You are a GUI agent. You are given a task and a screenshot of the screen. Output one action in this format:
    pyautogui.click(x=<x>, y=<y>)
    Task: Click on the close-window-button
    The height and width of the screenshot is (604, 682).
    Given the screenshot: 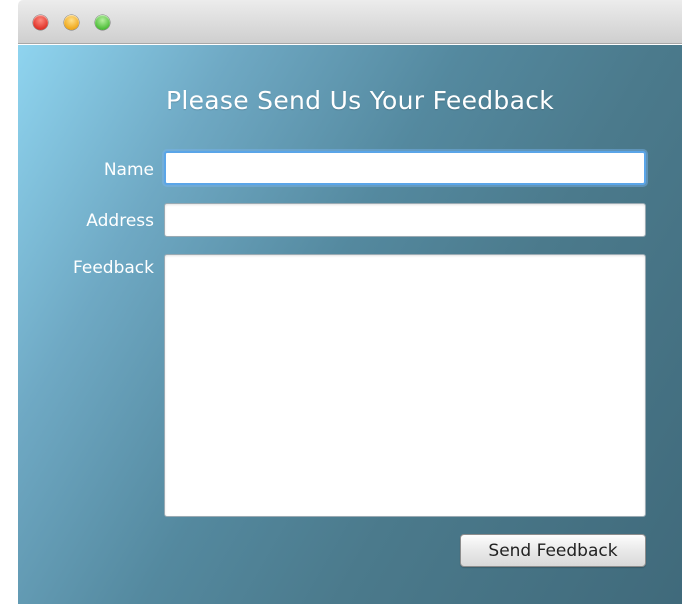 What is the action you would take?
    pyautogui.click(x=40, y=22)
    